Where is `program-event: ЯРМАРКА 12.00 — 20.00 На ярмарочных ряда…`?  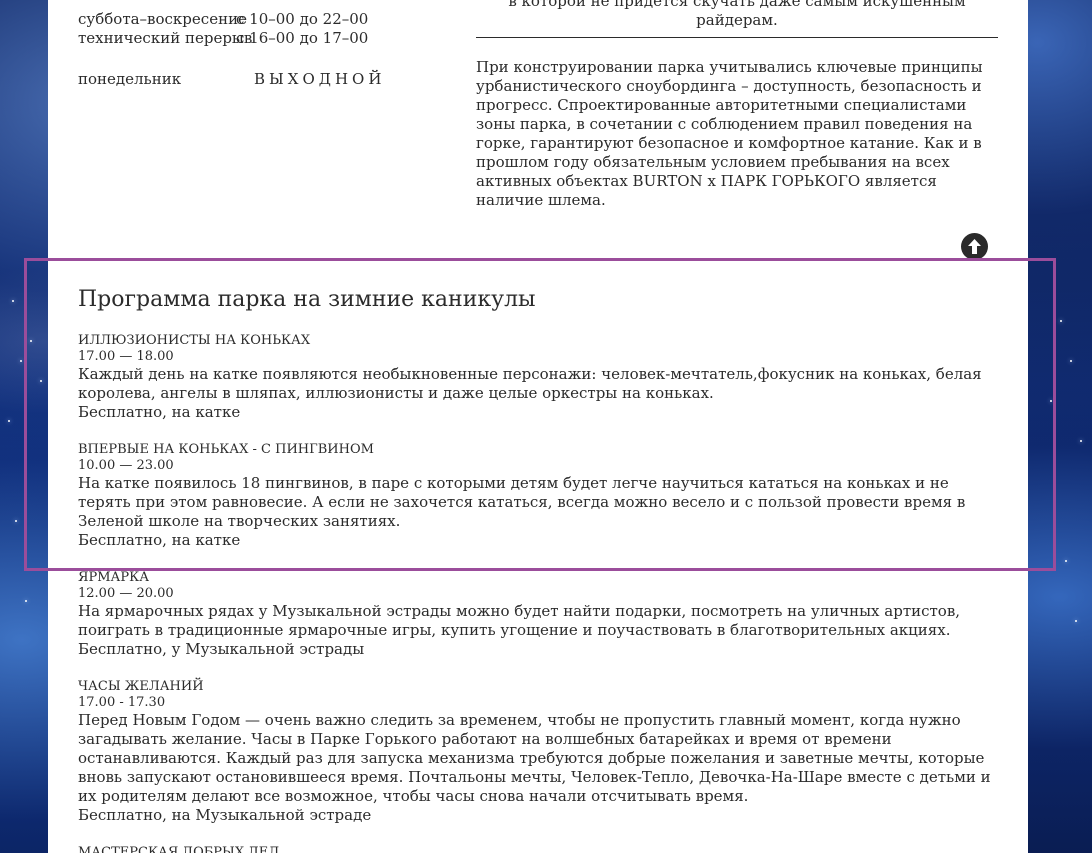 program-event: ЯРМАРКА 12.00 — 20.00 На ярмарочных ряда… is located at coordinates (540, 614).